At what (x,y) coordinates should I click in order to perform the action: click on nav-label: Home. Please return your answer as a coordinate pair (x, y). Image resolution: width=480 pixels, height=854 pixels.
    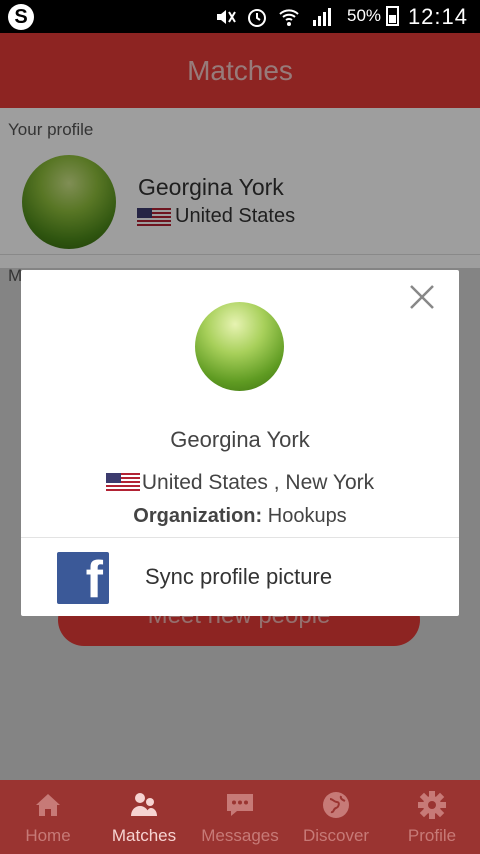
    Looking at the image, I should click on (48, 835).